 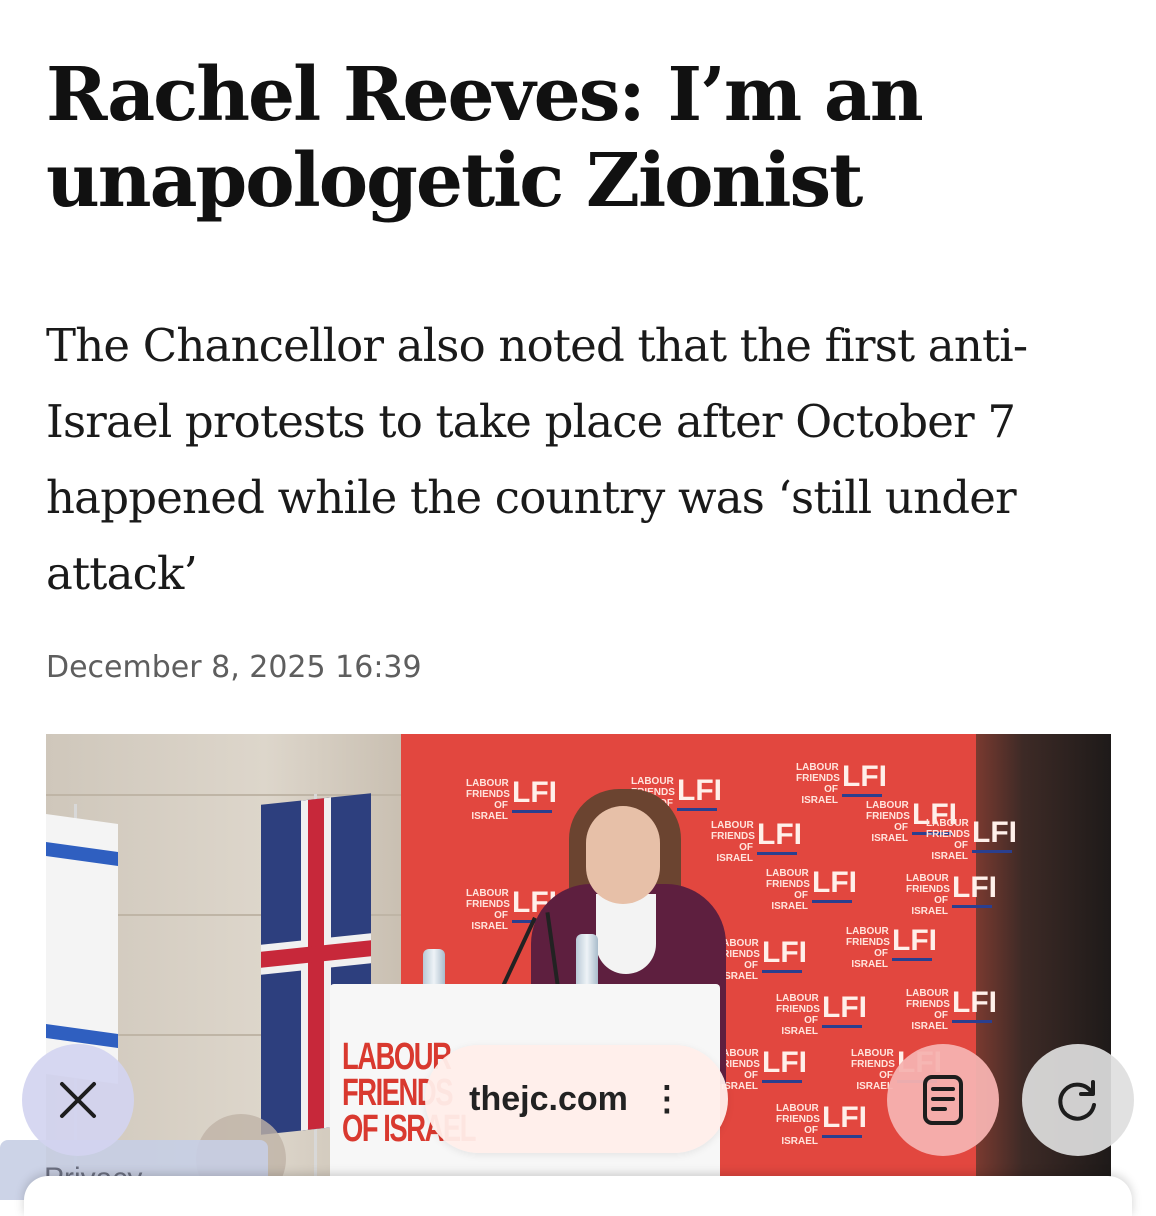 I want to click on reload-icon, so click(x=1077, y=1100).